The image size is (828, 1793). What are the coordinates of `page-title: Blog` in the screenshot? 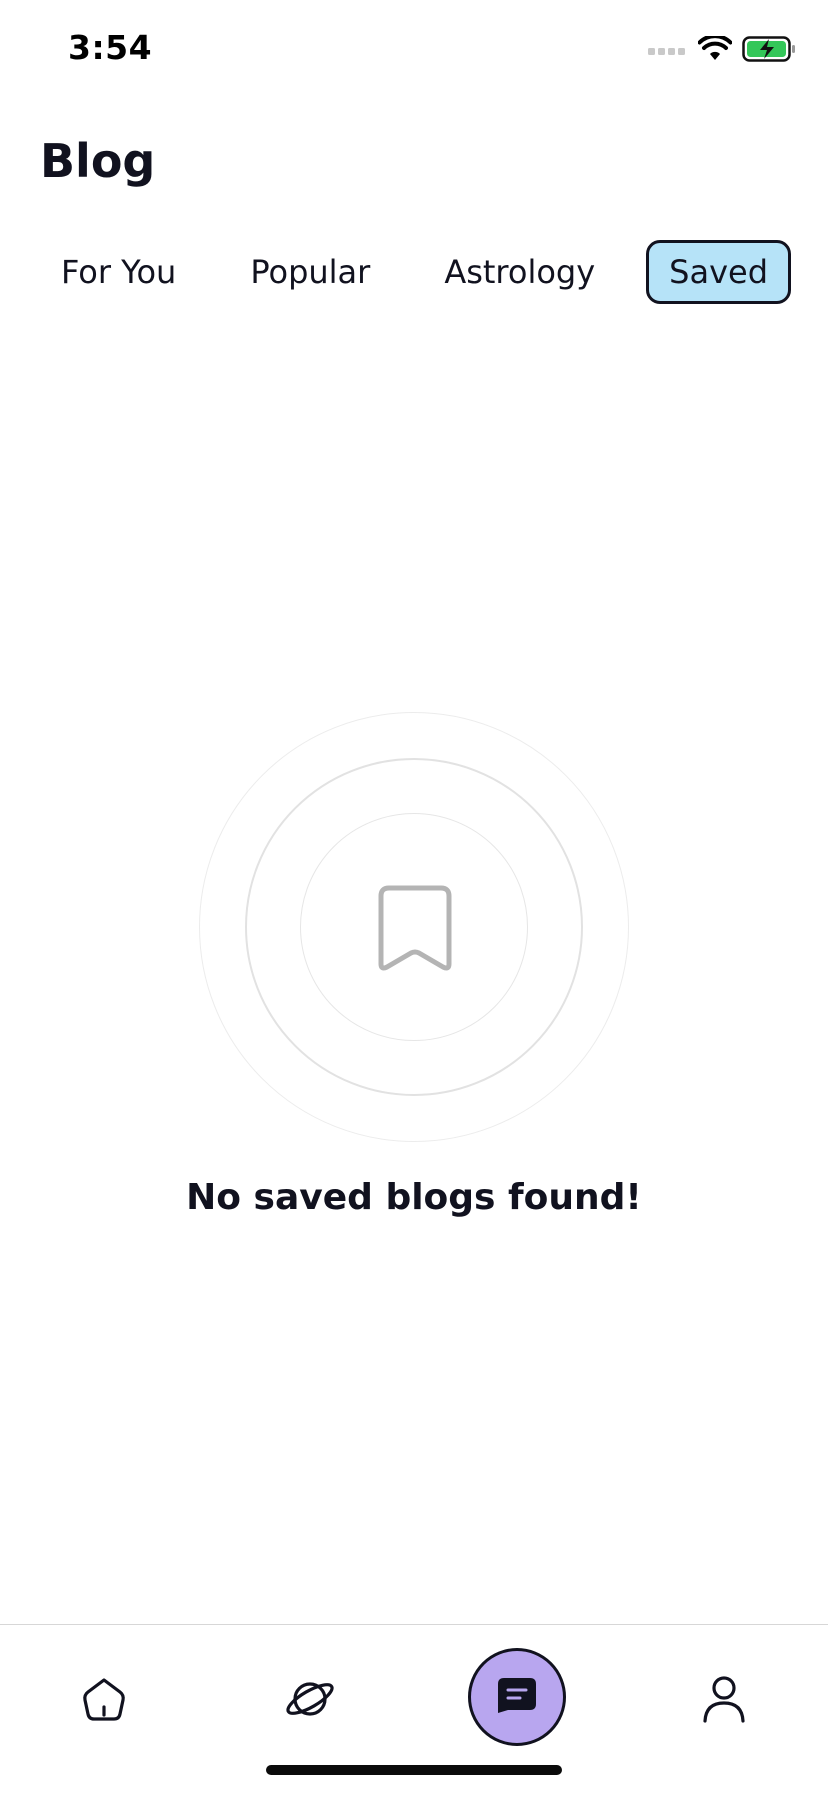 It's located at (98, 161).